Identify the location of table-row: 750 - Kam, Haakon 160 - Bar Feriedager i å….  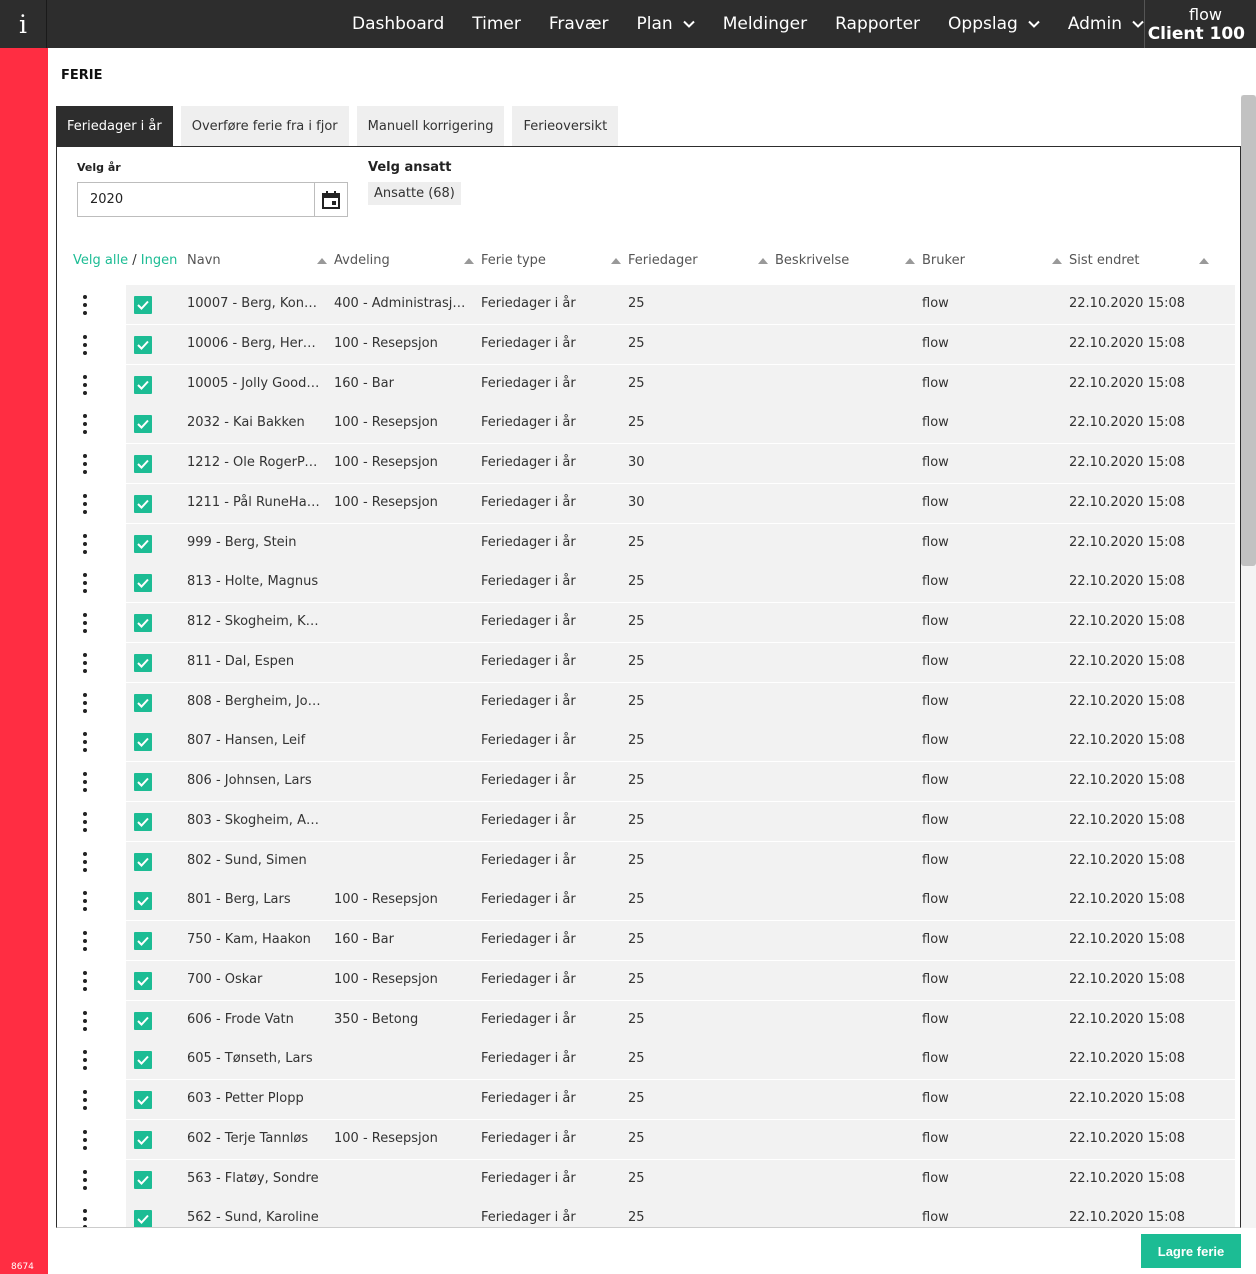
(651, 940).